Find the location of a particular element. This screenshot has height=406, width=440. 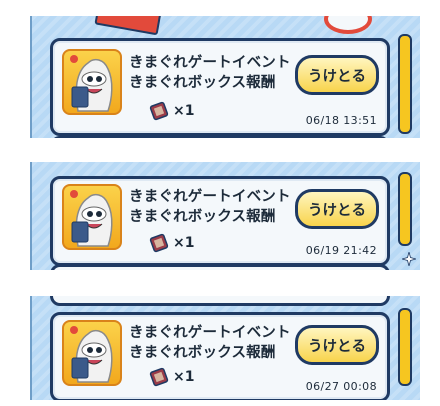

entry-timestamp: 06/27 00:08 is located at coordinates (341, 386).